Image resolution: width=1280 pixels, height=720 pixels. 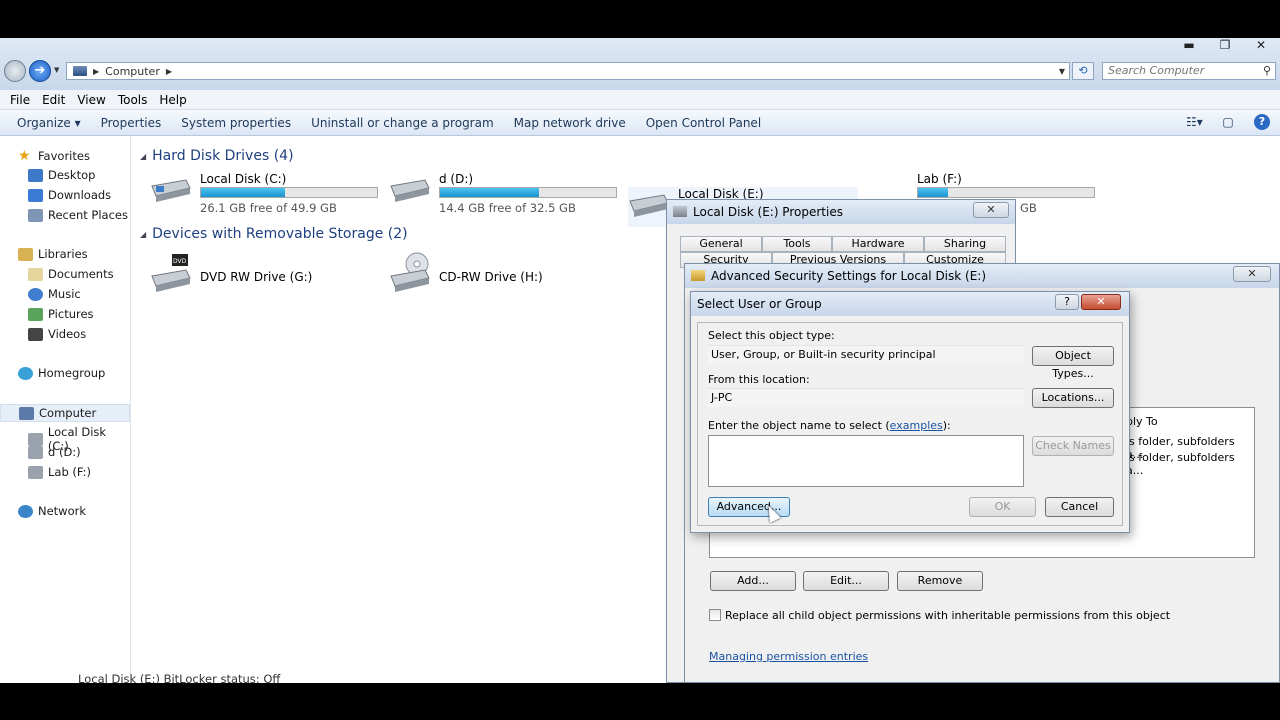 I want to click on tab-sharing: Sharing, so click(x=965, y=244).